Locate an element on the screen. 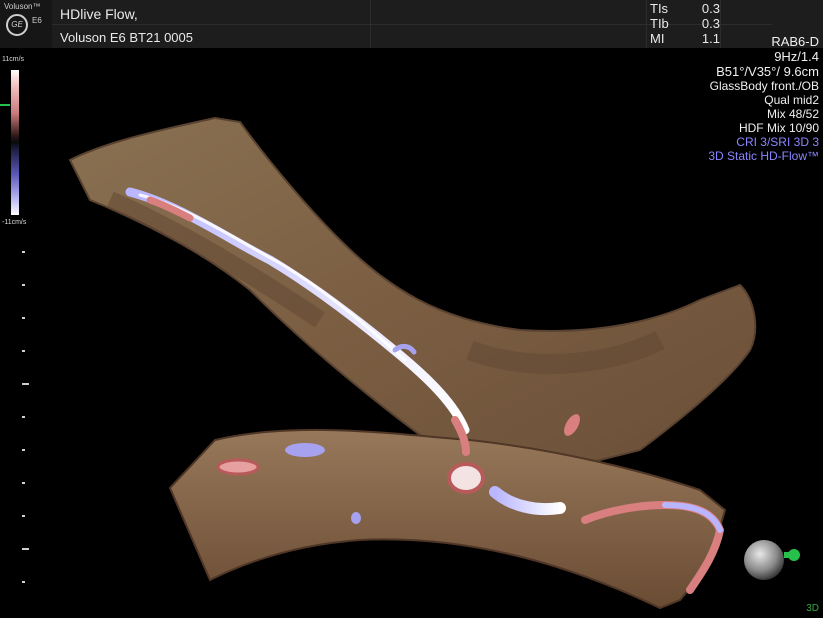 This screenshot has width=823, height=618. index-label: TIs is located at coordinates (659, 8).